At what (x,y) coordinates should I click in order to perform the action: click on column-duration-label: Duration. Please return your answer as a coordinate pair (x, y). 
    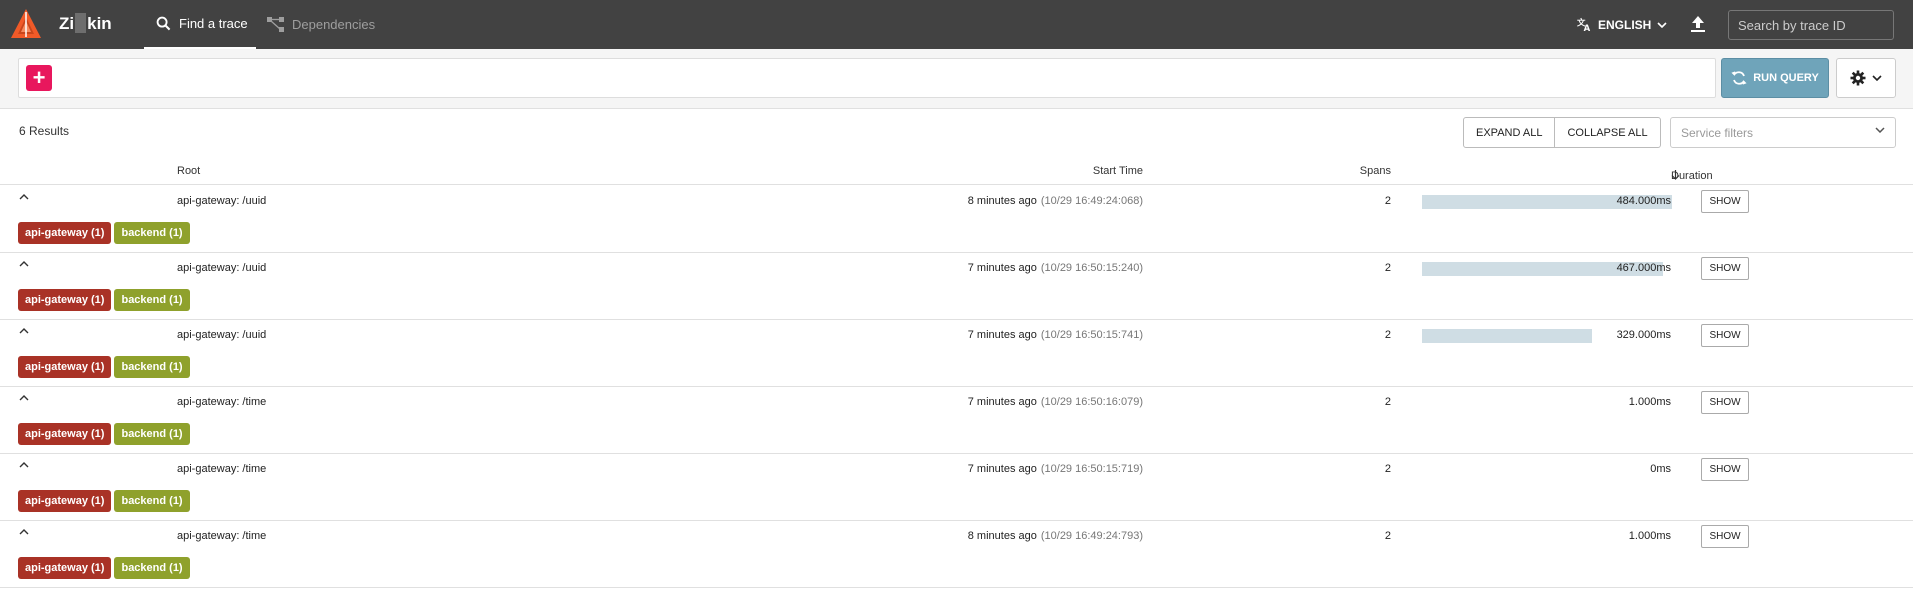
    Looking at the image, I should click on (1692, 176).